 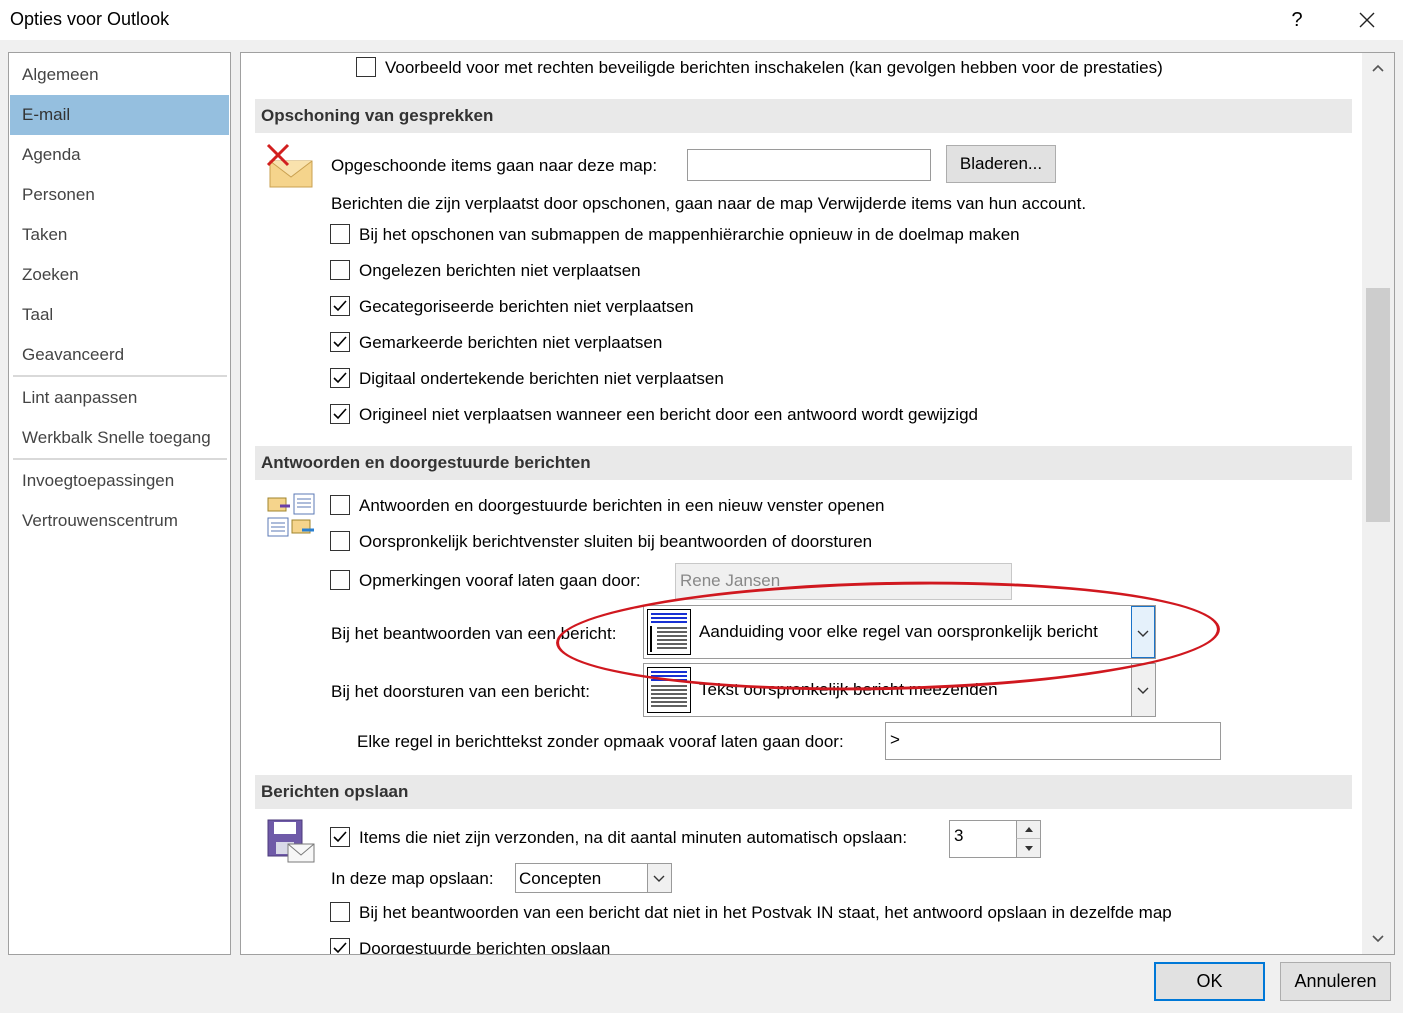 I want to click on save-folder-arrow, so click(x=659, y=878).